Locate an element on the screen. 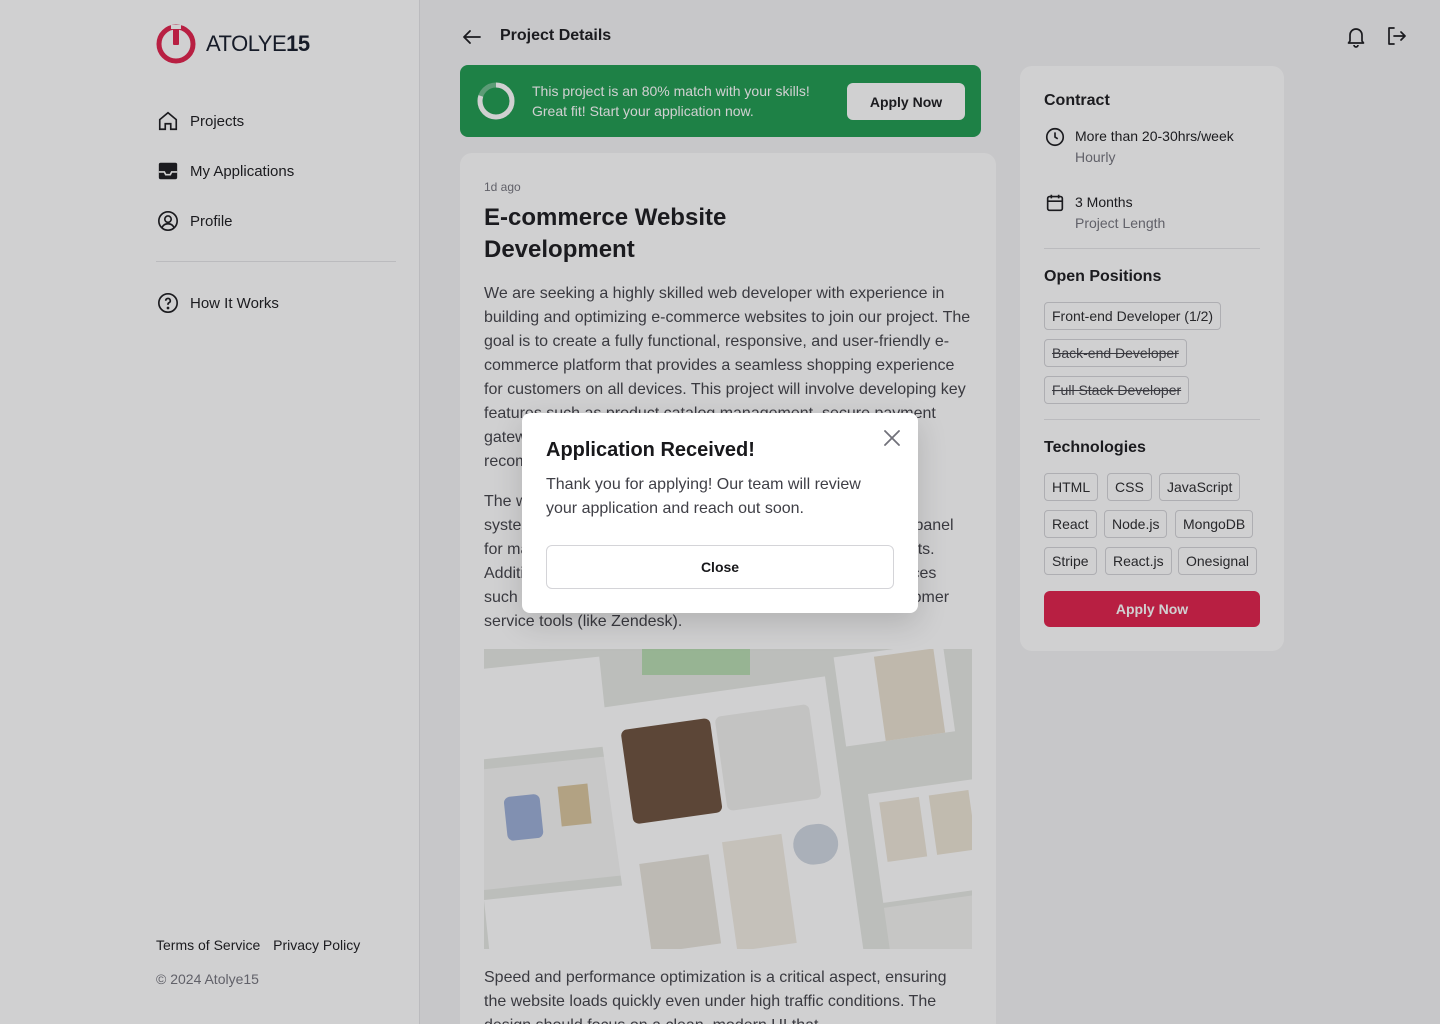 The image size is (1440, 1024). close-icon is located at coordinates (892, 438).